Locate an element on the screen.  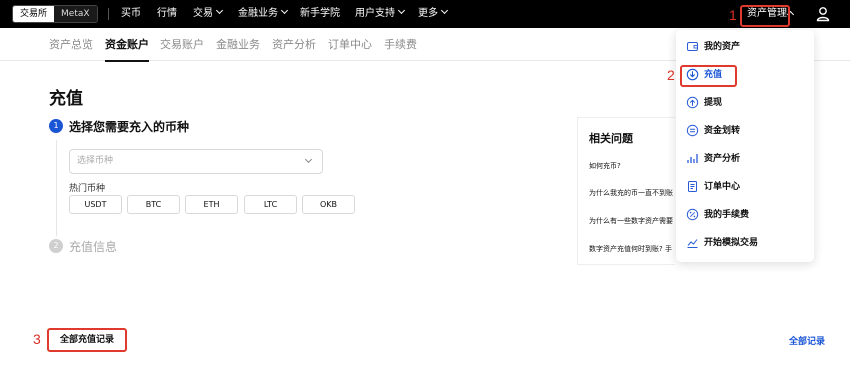
nav-support-label: 用户支持 is located at coordinates (375, 13).